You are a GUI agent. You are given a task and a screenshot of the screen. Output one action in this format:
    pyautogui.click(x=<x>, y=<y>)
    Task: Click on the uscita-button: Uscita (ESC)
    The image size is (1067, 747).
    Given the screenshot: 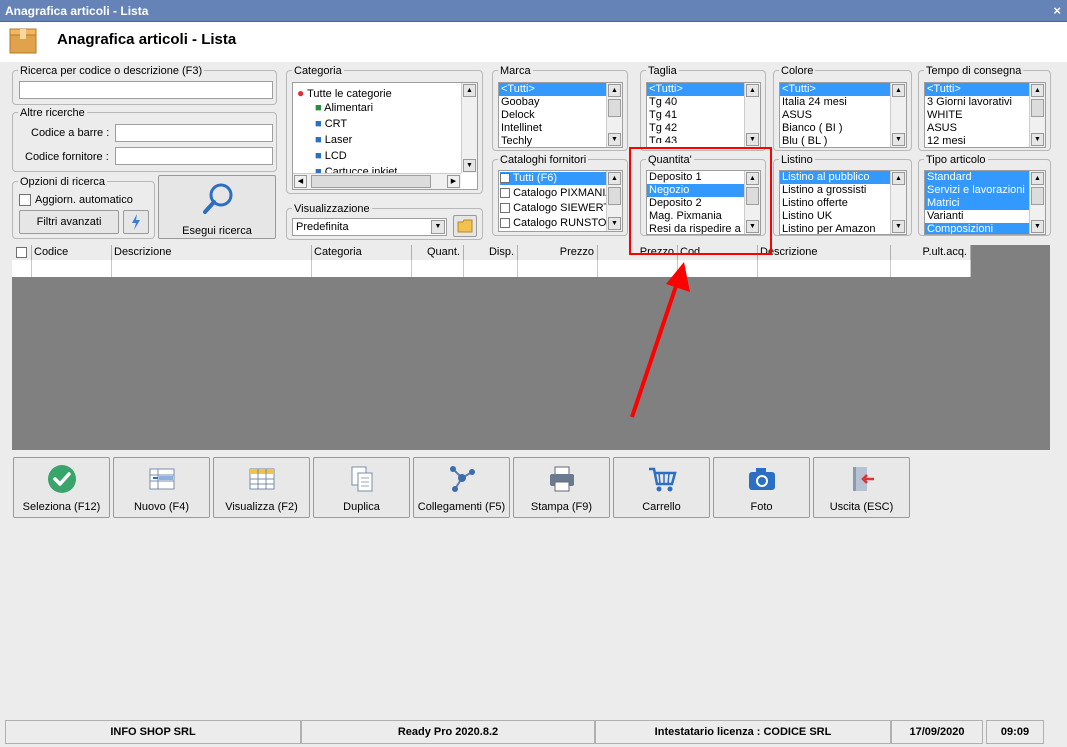 What is the action you would take?
    pyautogui.click(x=861, y=487)
    